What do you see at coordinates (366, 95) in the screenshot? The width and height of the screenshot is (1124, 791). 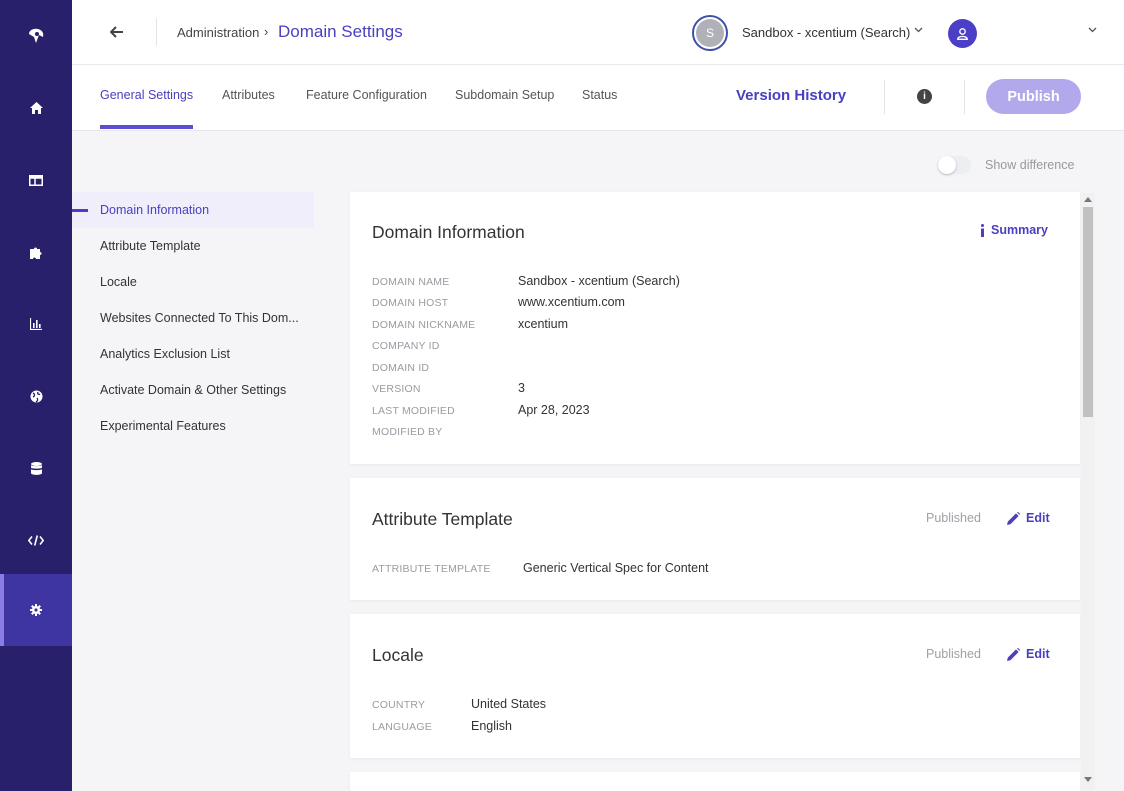 I see `tab-feature-configuration: Feature Configuration` at bounding box center [366, 95].